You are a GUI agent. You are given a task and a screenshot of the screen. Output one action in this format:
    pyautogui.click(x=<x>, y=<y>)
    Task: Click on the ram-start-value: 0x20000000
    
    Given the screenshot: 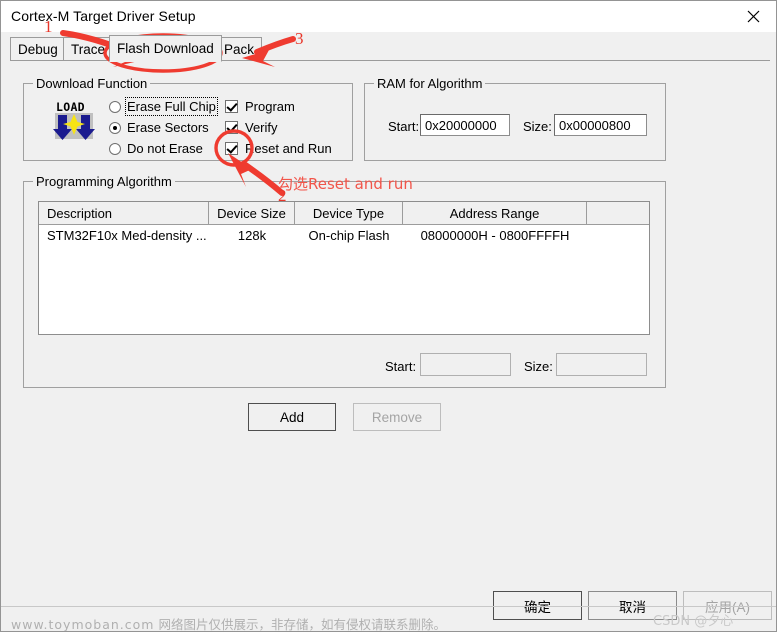 What is the action you would take?
    pyautogui.click(x=461, y=125)
    